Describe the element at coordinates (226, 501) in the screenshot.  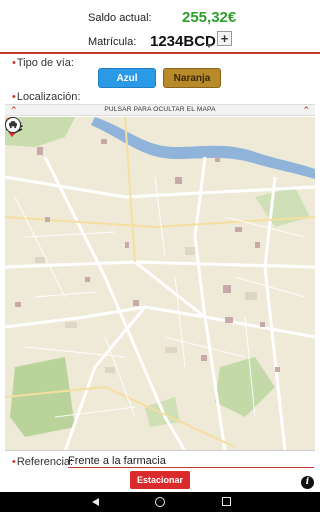
I see `recent-apps-icon` at that location.